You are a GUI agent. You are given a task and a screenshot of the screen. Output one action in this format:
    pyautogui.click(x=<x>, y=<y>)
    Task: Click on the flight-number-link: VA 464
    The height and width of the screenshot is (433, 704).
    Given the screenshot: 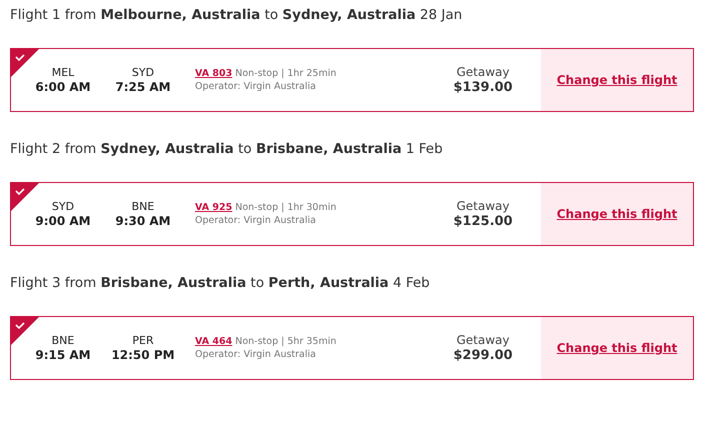 What is the action you would take?
    pyautogui.click(x=213, y=341)
    